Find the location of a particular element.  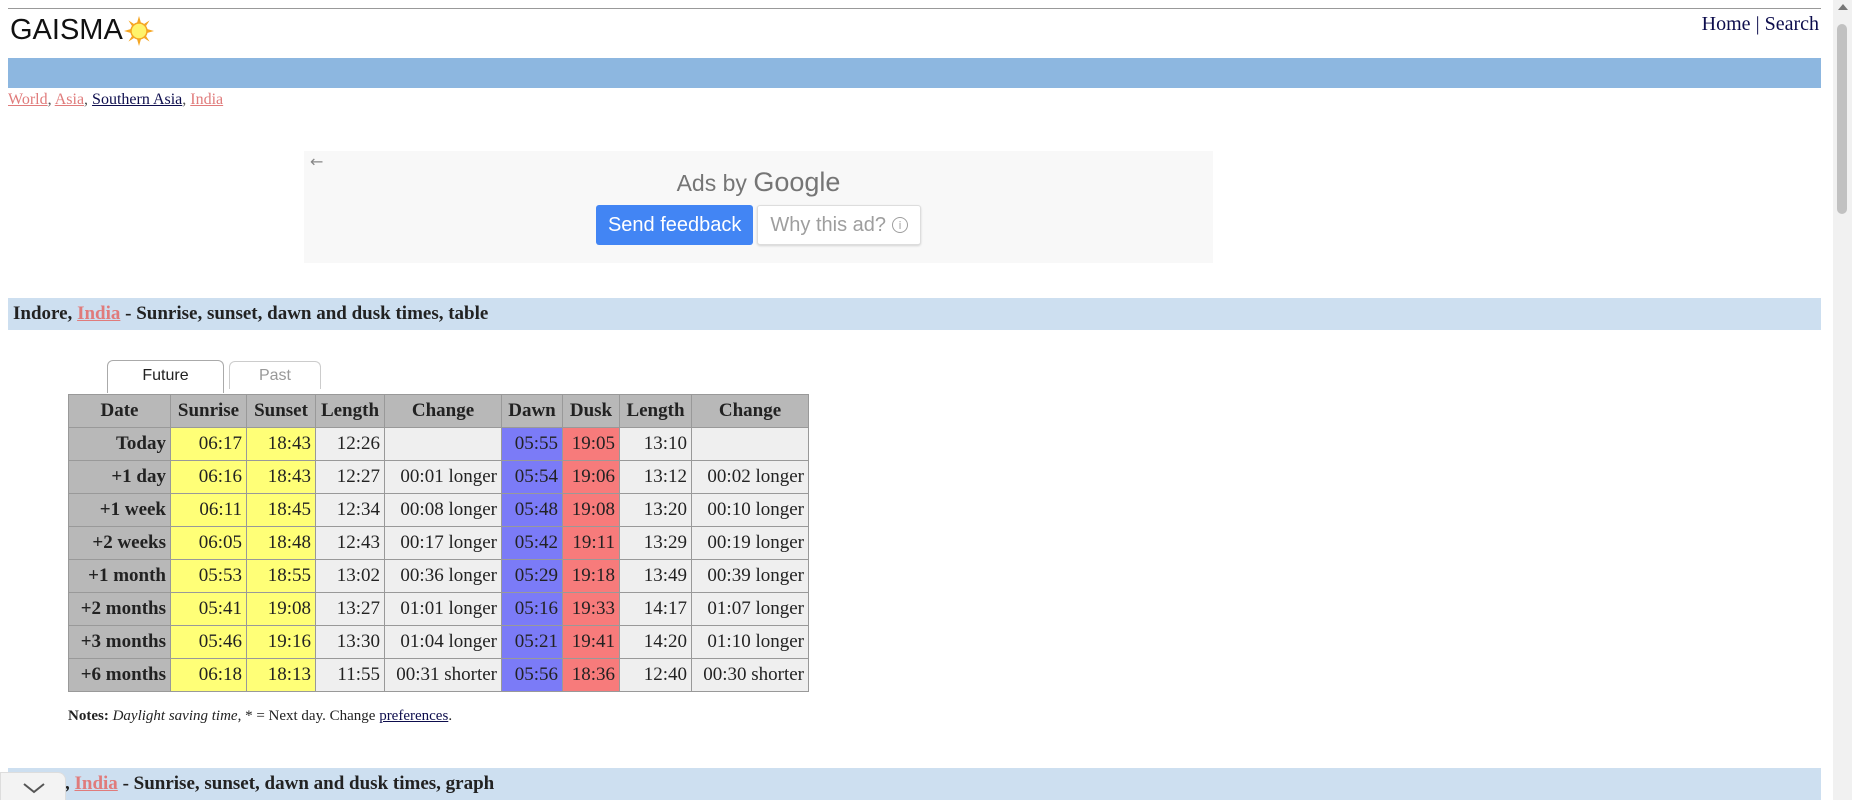

home-link: Home is located at coordinates (1726, 24).